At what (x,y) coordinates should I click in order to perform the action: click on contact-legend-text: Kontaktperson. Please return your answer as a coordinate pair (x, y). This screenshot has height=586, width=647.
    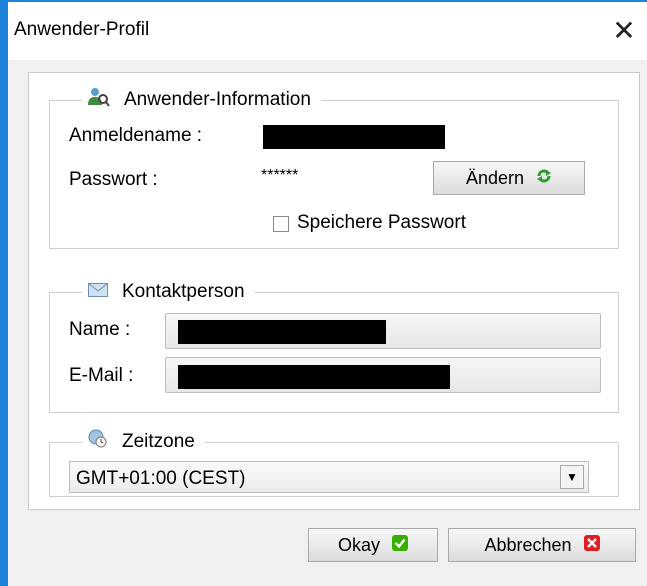
    Looking at the image, I should click on (183, 291).